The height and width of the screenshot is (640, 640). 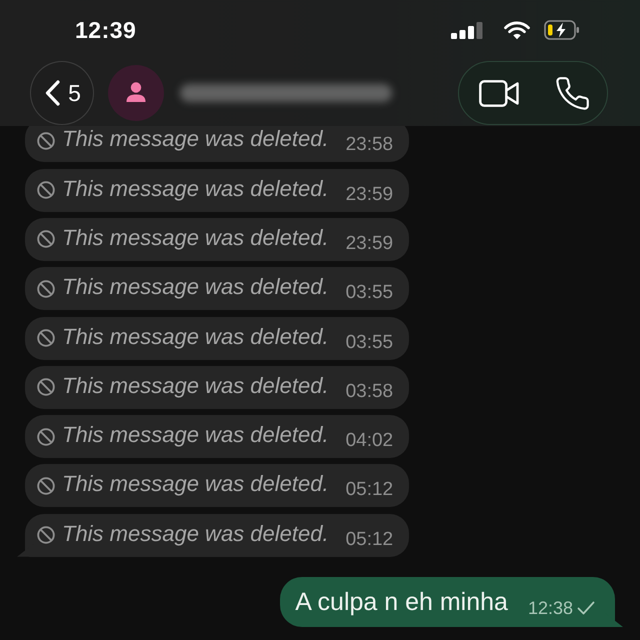 What do you see at coordinates (572, 93) in the screenshot?
I see `phone-icon` at bounding box center [572, 93].